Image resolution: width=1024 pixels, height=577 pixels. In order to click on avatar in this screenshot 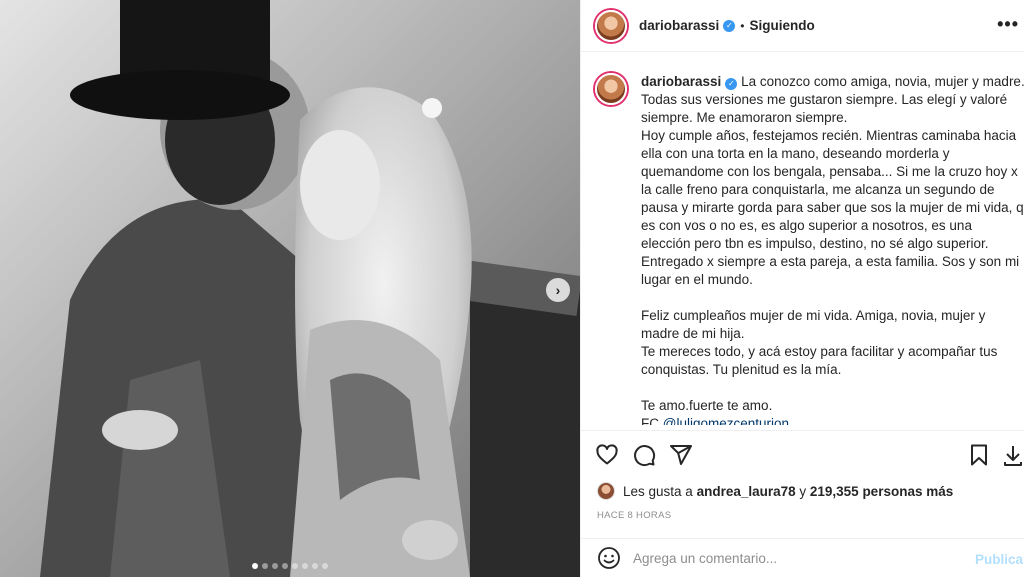, I will do `click(611, 25)`.